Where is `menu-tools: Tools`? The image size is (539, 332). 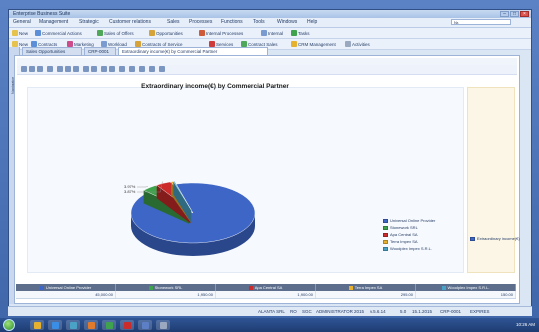
menu-tools: Tools is located at coordinates (259, 22).